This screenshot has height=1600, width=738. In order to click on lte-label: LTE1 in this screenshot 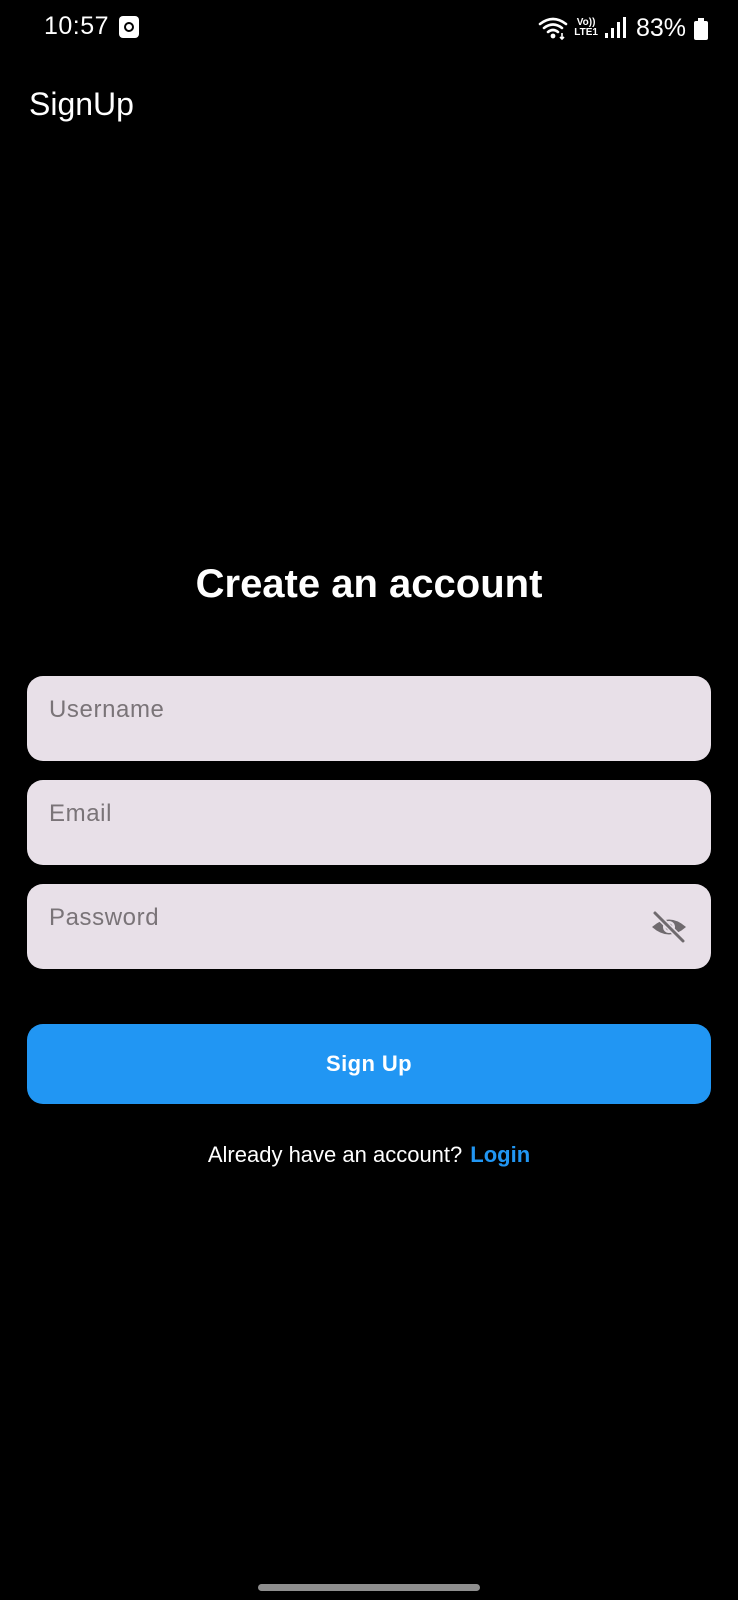, I will do `click(586, 32)`.